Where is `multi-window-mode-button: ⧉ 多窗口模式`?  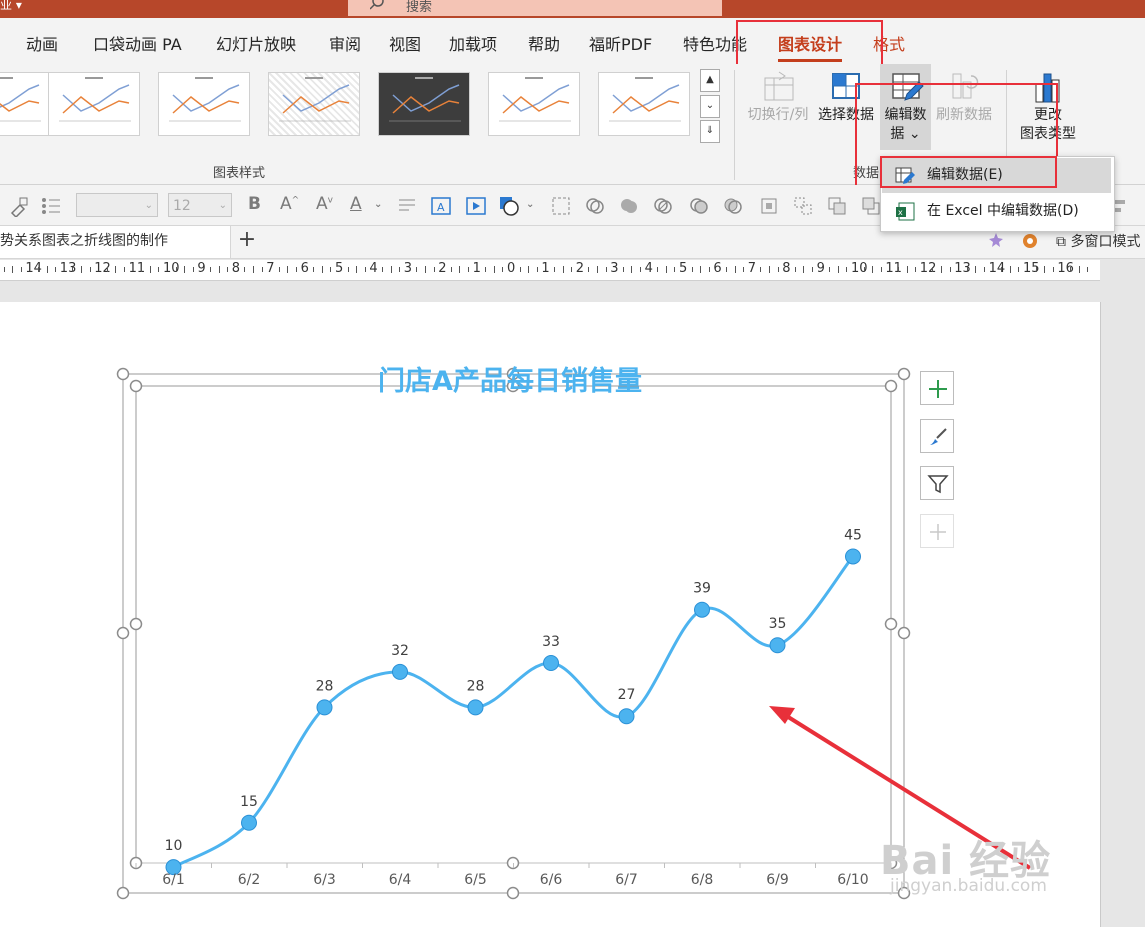 multi-window-mode-button: ⧉ 多窗口模式 is located at coordinates (1098, 241).